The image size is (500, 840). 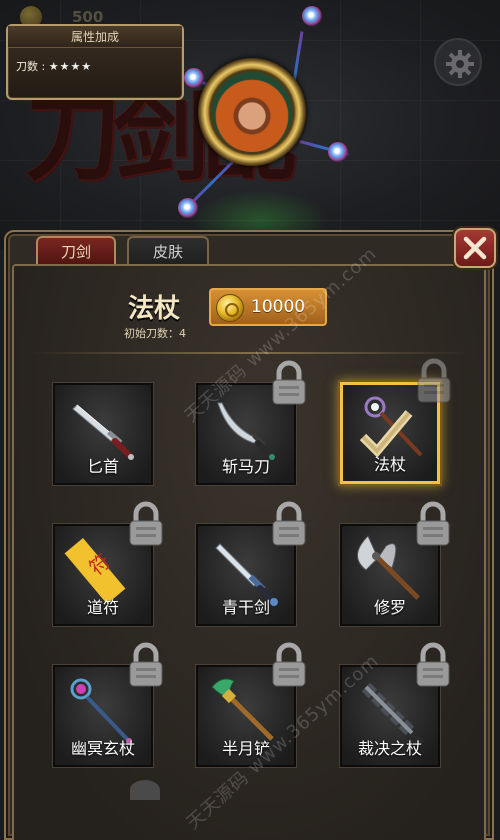 I want to click on gold-coin-icon, so click(x=230, y=308).